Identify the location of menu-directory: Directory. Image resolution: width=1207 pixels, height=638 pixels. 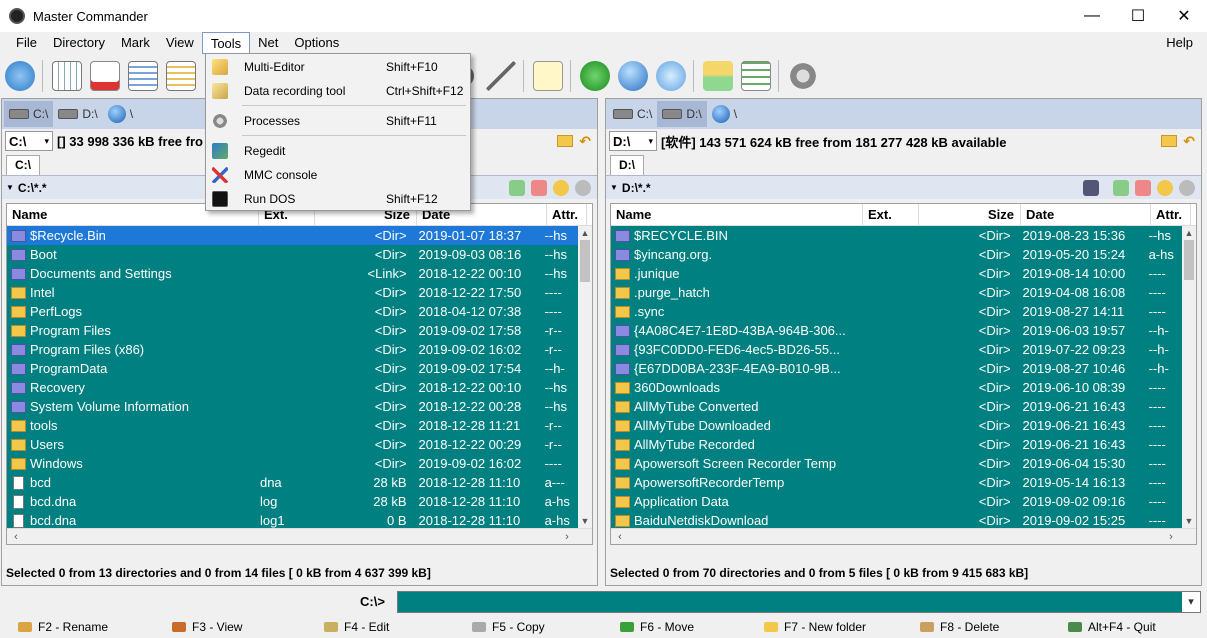
(79, 43).